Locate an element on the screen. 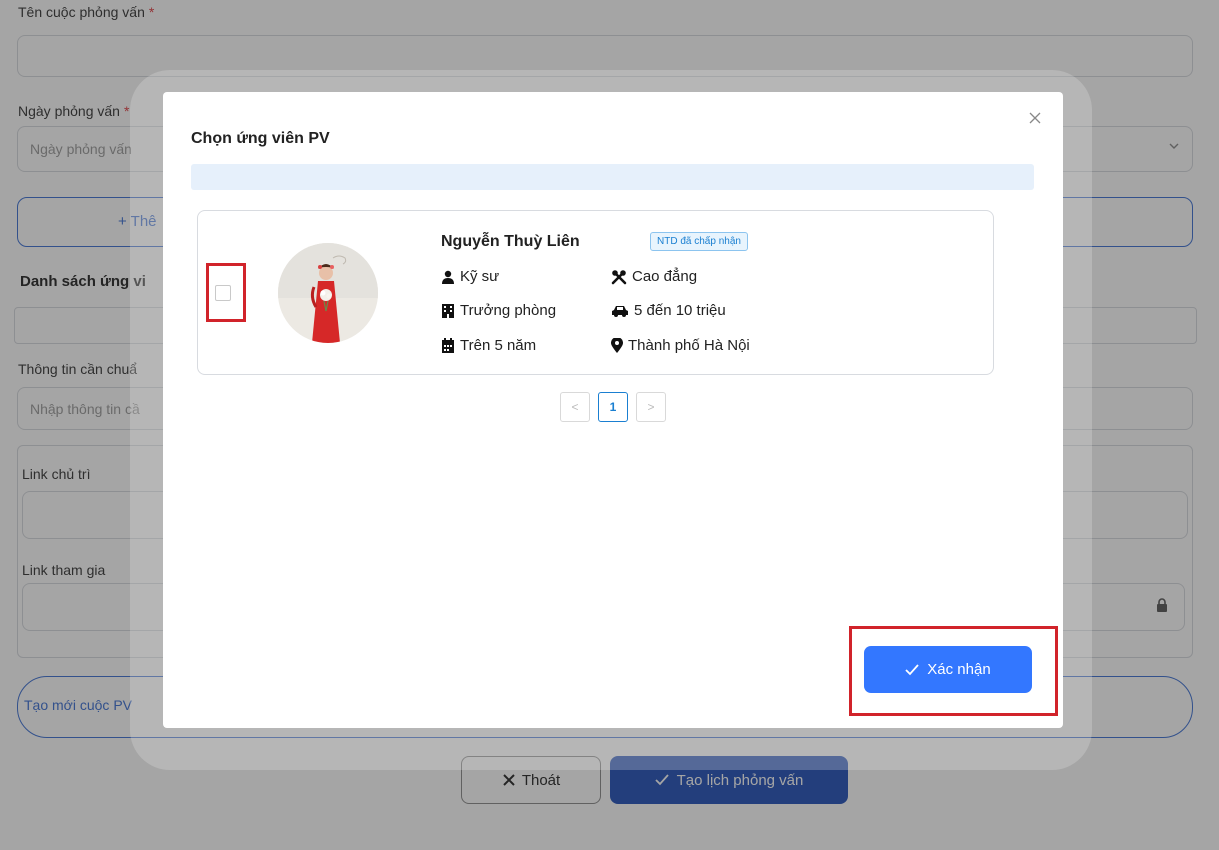 The width and height of the screenshot is (1219, 850). avatar-photo is located at coordinates (328, 293).